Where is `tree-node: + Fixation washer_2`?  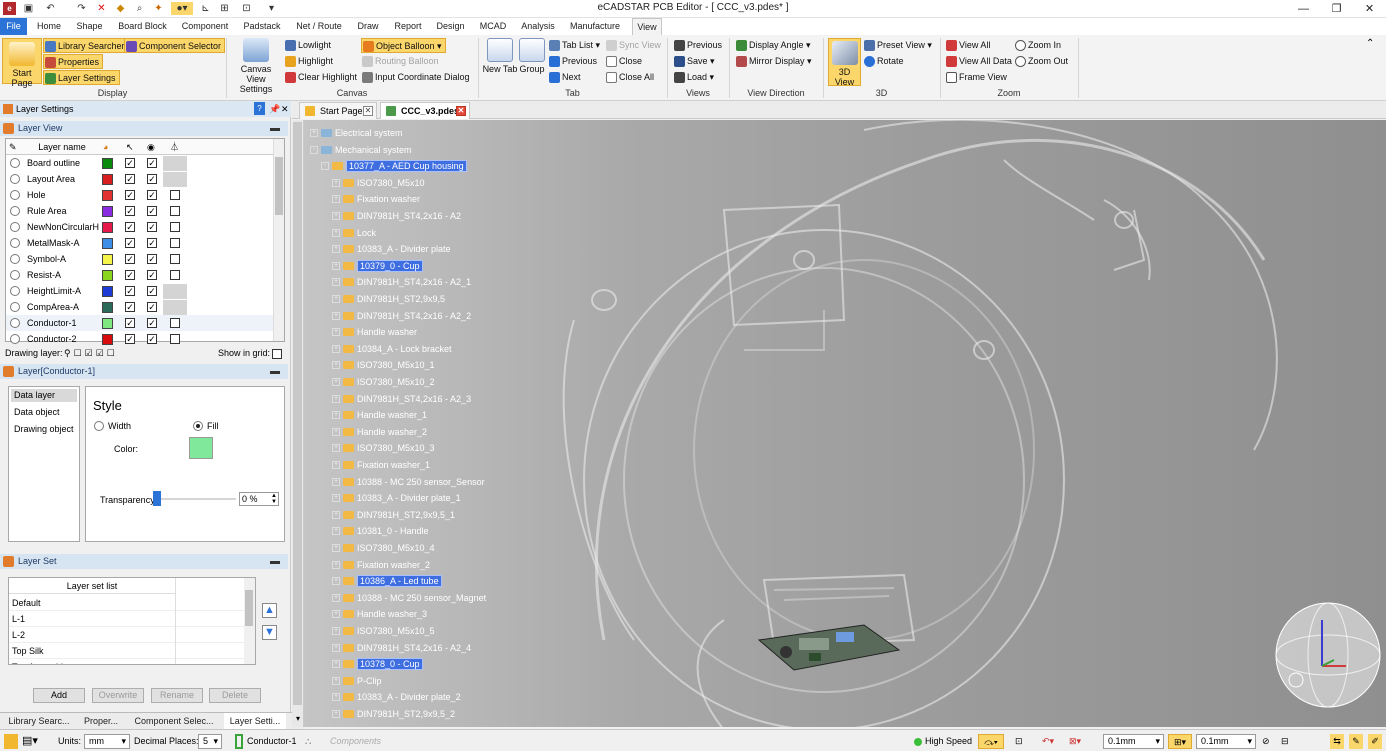
tree-node: + Fixation washer_2 is located at coordinates (381, 565).